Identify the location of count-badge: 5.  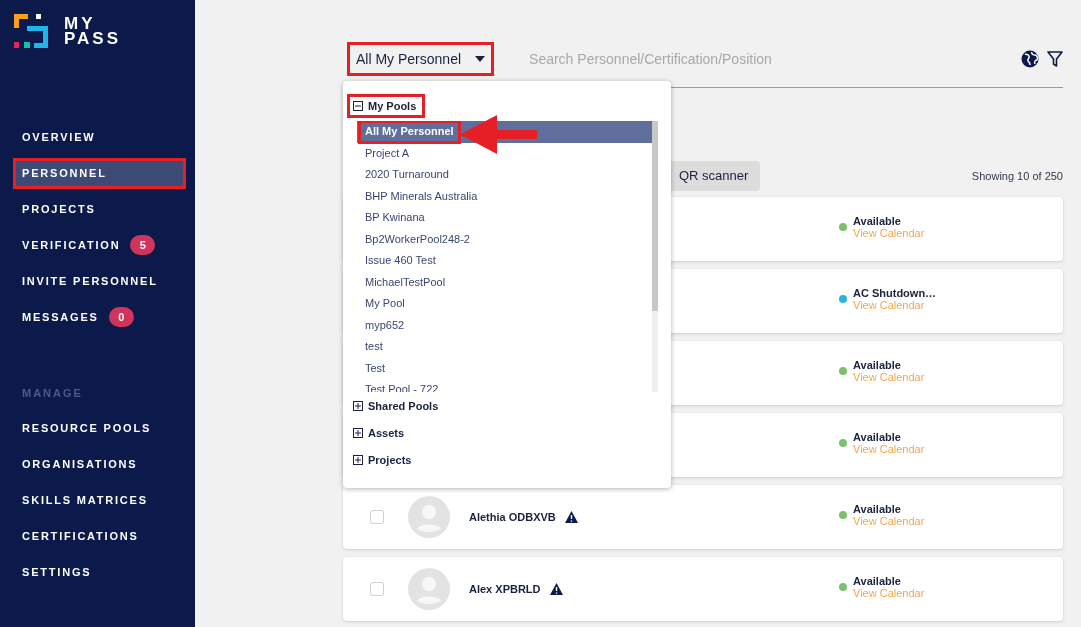
(143, 245).